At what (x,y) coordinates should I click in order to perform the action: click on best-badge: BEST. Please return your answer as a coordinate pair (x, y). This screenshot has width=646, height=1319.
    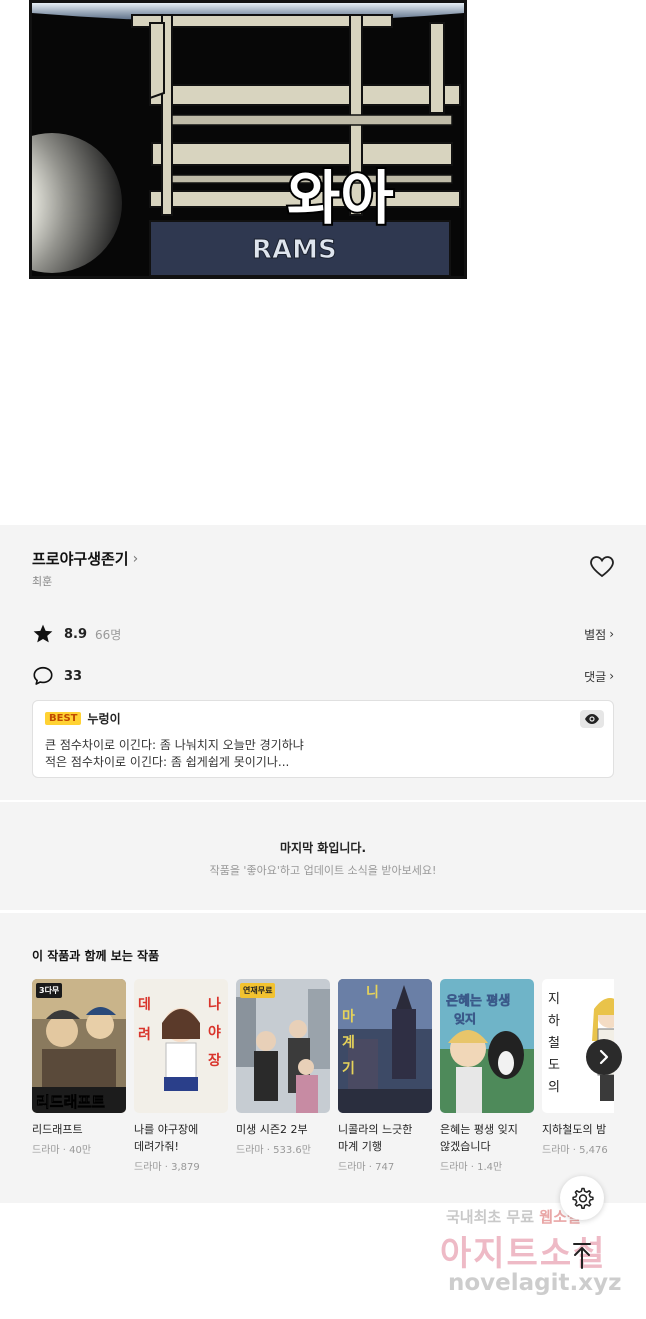
    Looking at the image, I should click on (63, 718).